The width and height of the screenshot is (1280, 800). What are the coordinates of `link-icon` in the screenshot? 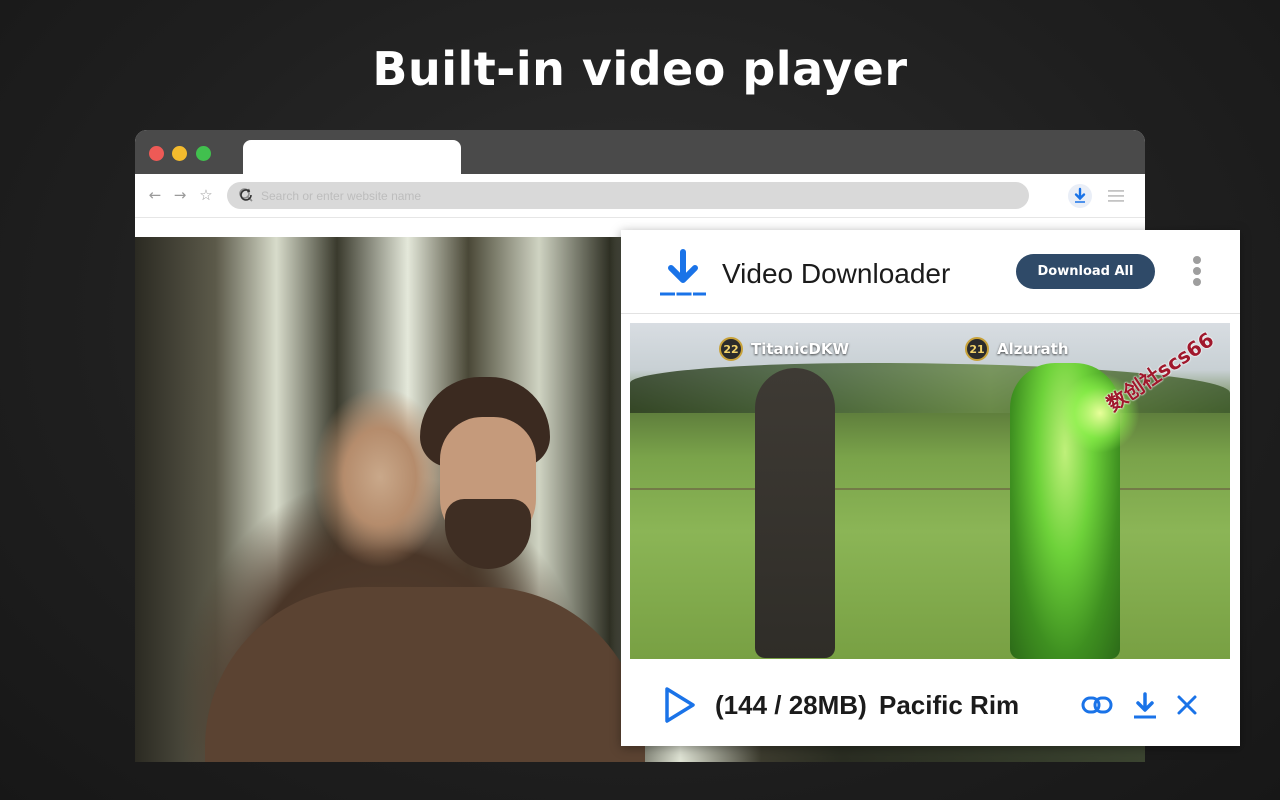 It's located at (1097, 705).